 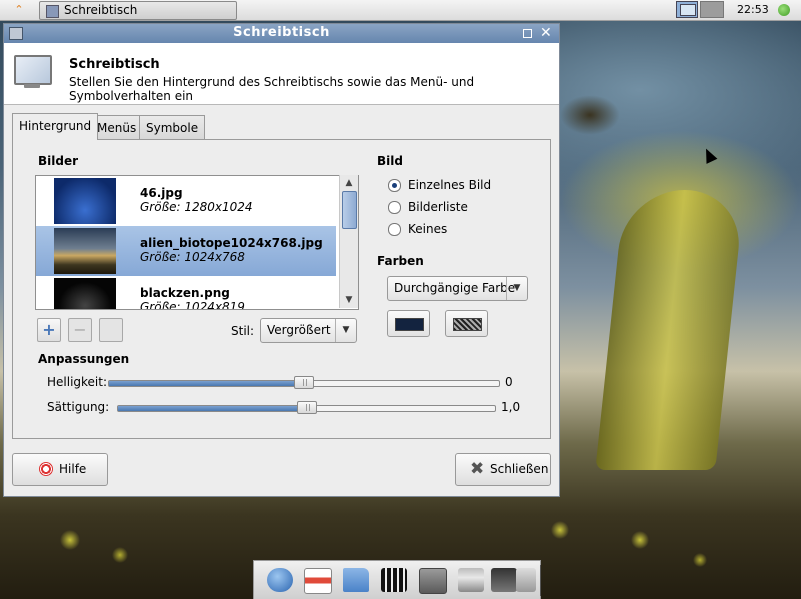 I want to click on brightness-slider-handle, so click(x=304, y=382).